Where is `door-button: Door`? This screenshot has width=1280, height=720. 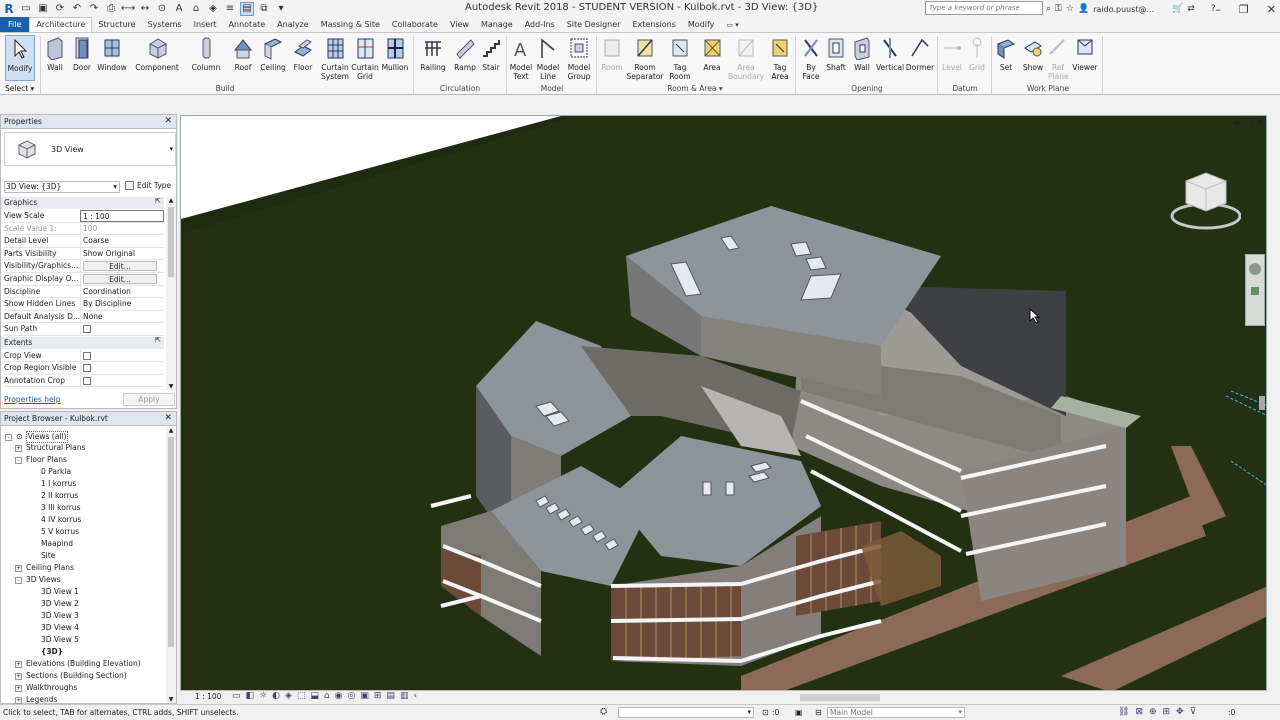 door-button: Door is located at coordinates (82, 53).